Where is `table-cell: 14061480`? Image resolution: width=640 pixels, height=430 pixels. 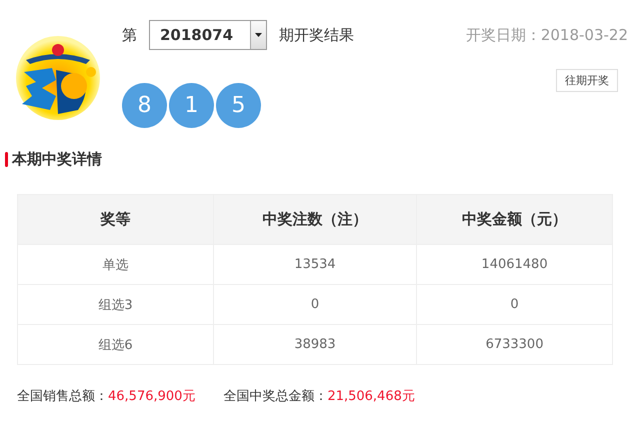 table-cell: 14061480 is located at coordinates (515, 265).